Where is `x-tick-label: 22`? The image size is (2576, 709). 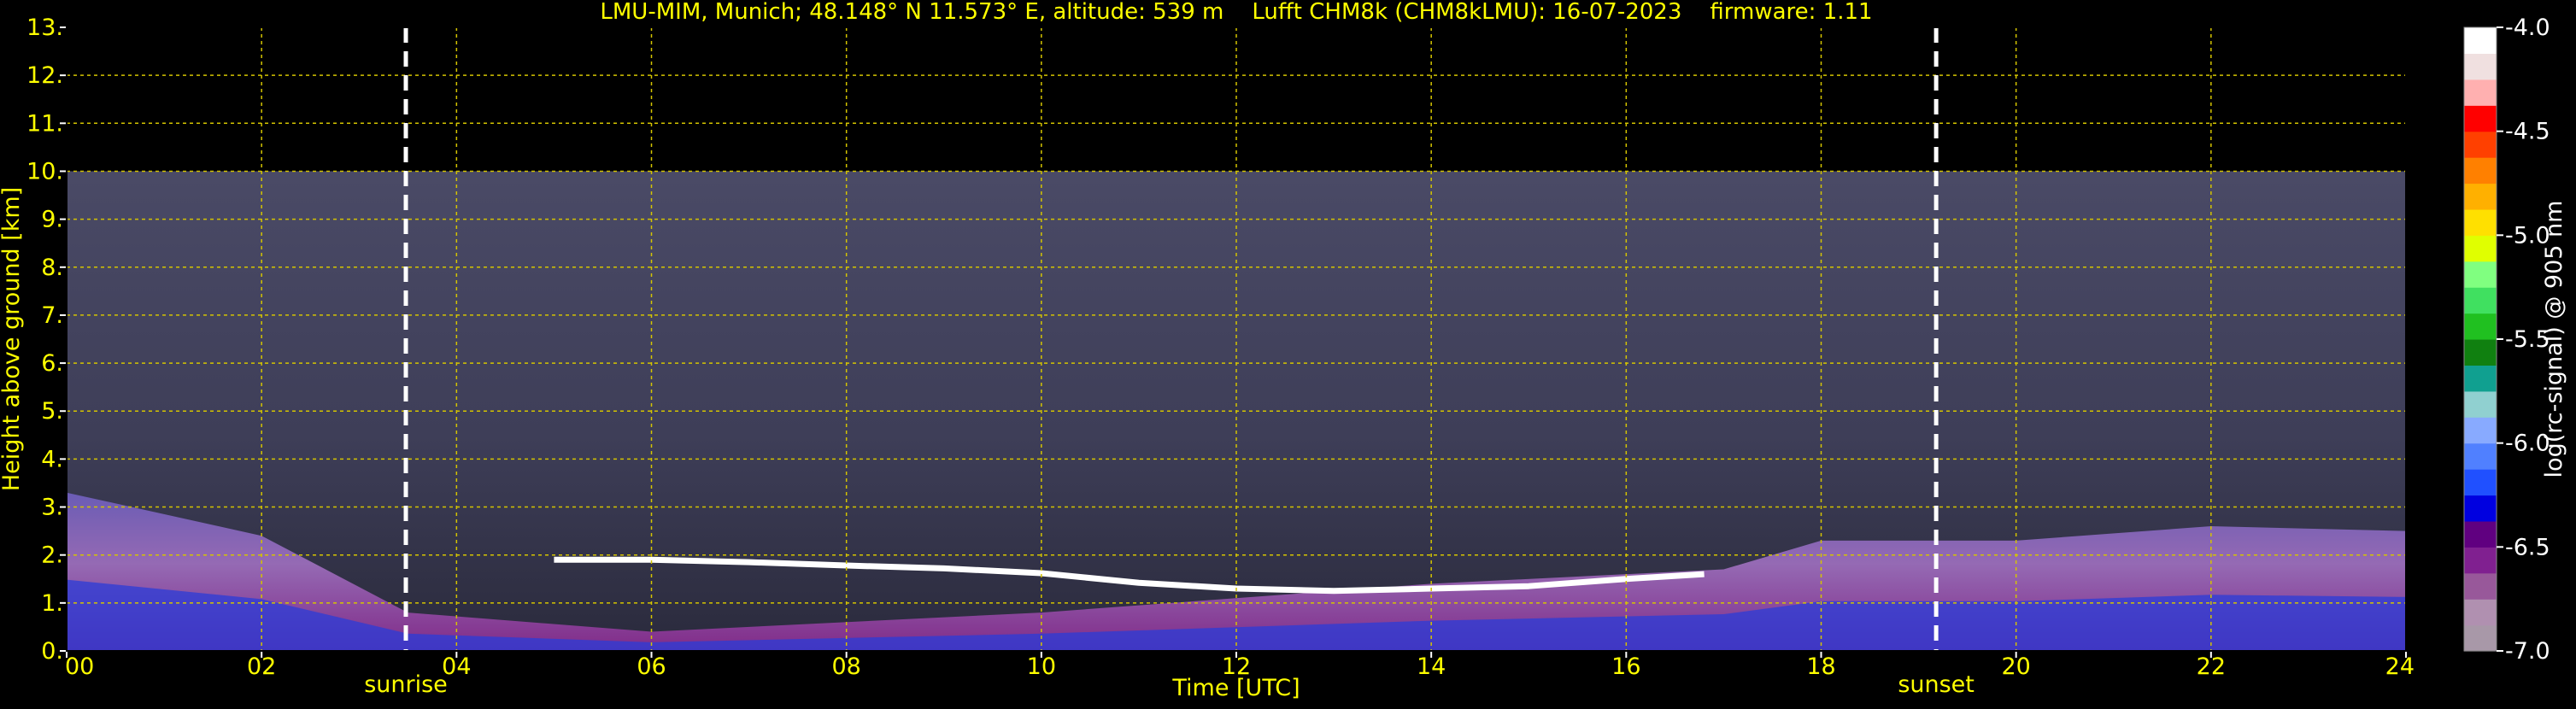 x-tick-label: 22 is located at coordinates (2211, 666).